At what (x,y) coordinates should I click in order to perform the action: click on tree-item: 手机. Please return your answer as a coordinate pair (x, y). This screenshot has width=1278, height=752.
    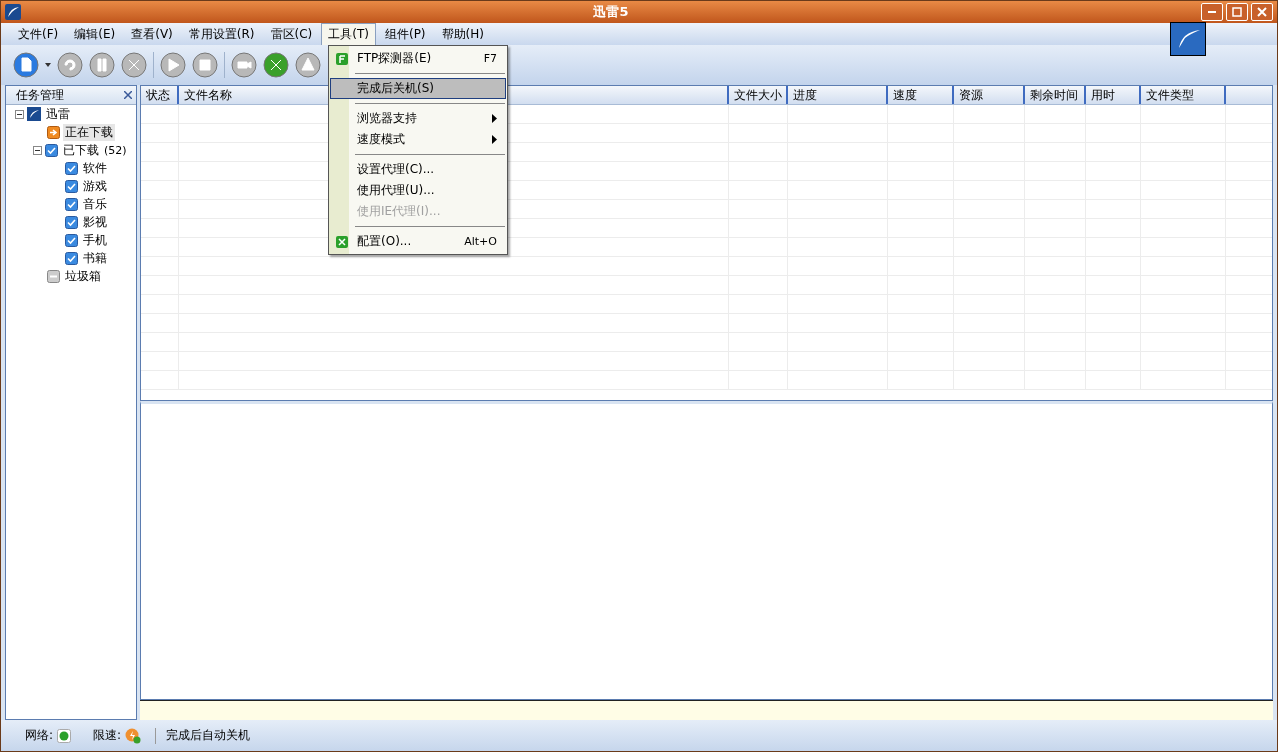
    Looking at the image, I should click on (95, 240).